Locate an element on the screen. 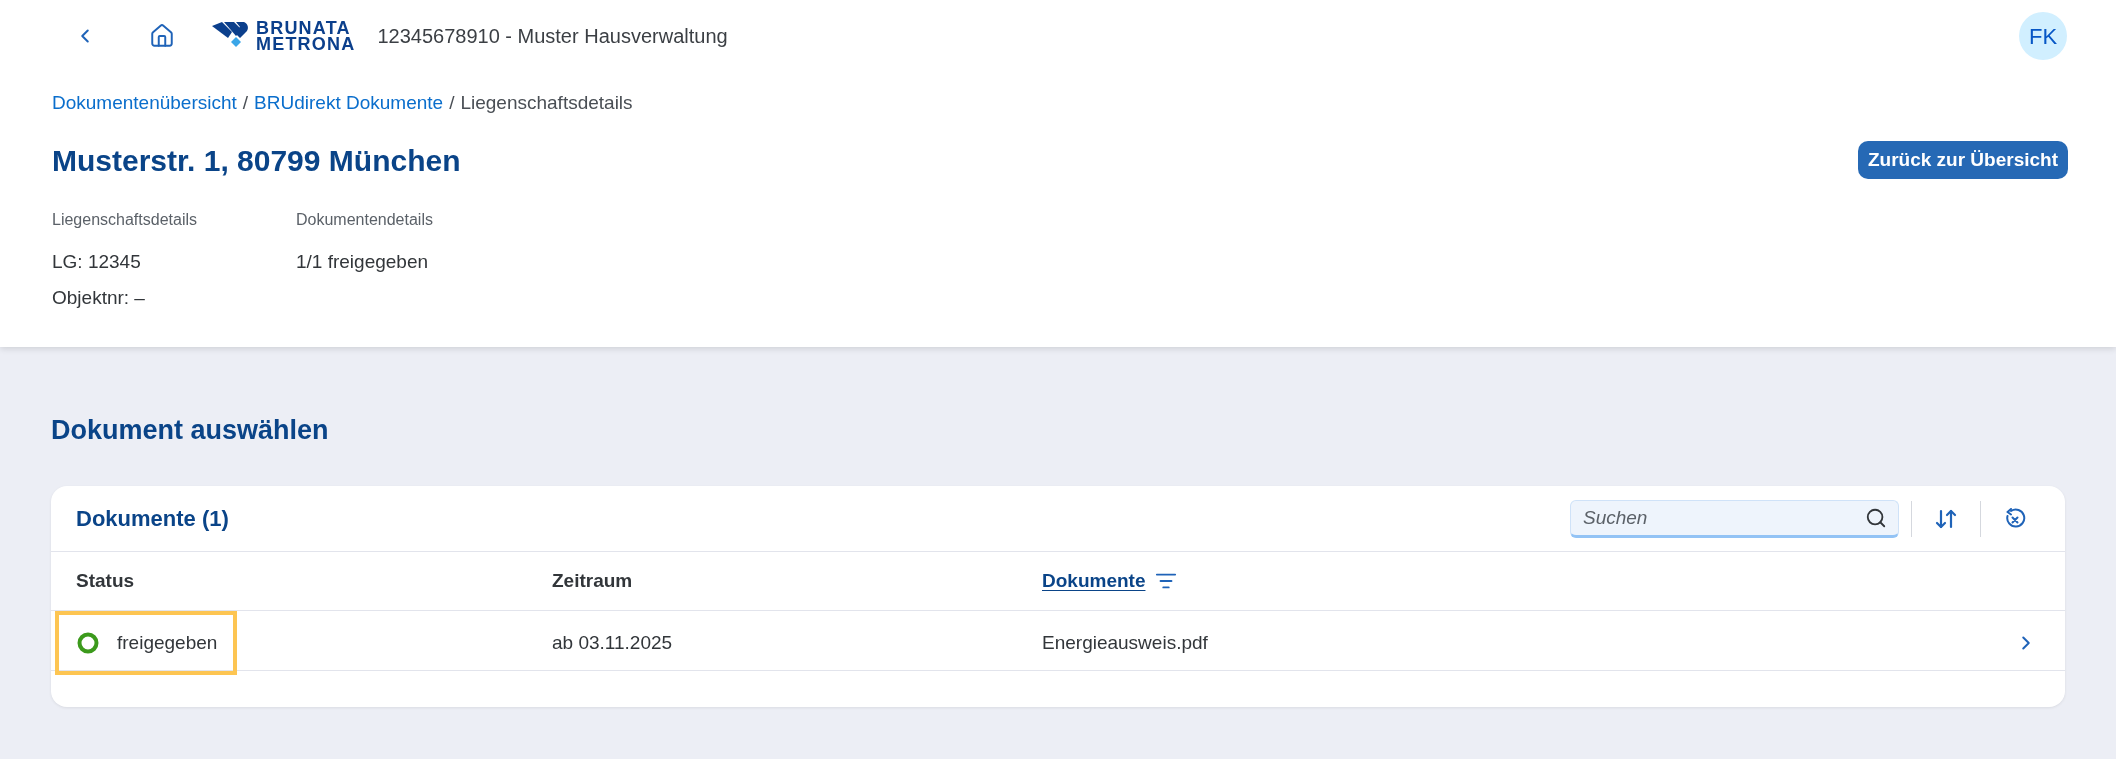 This screenshot has height=759, width=2116. column-header-link: Dokumente is located at coordinates (1094, 581).